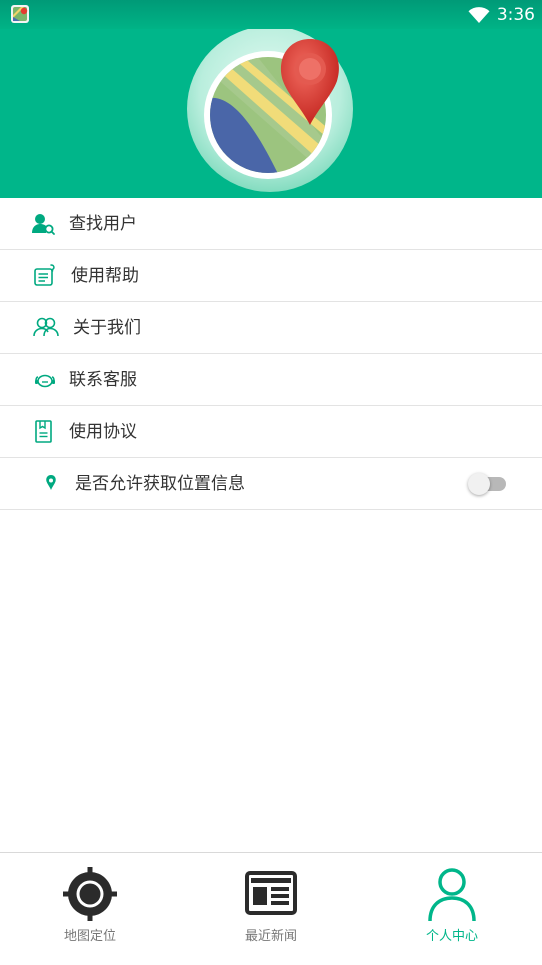  Describe the element at coordinates (452, 895) in the screenshot. I see `person-icon` at that location.